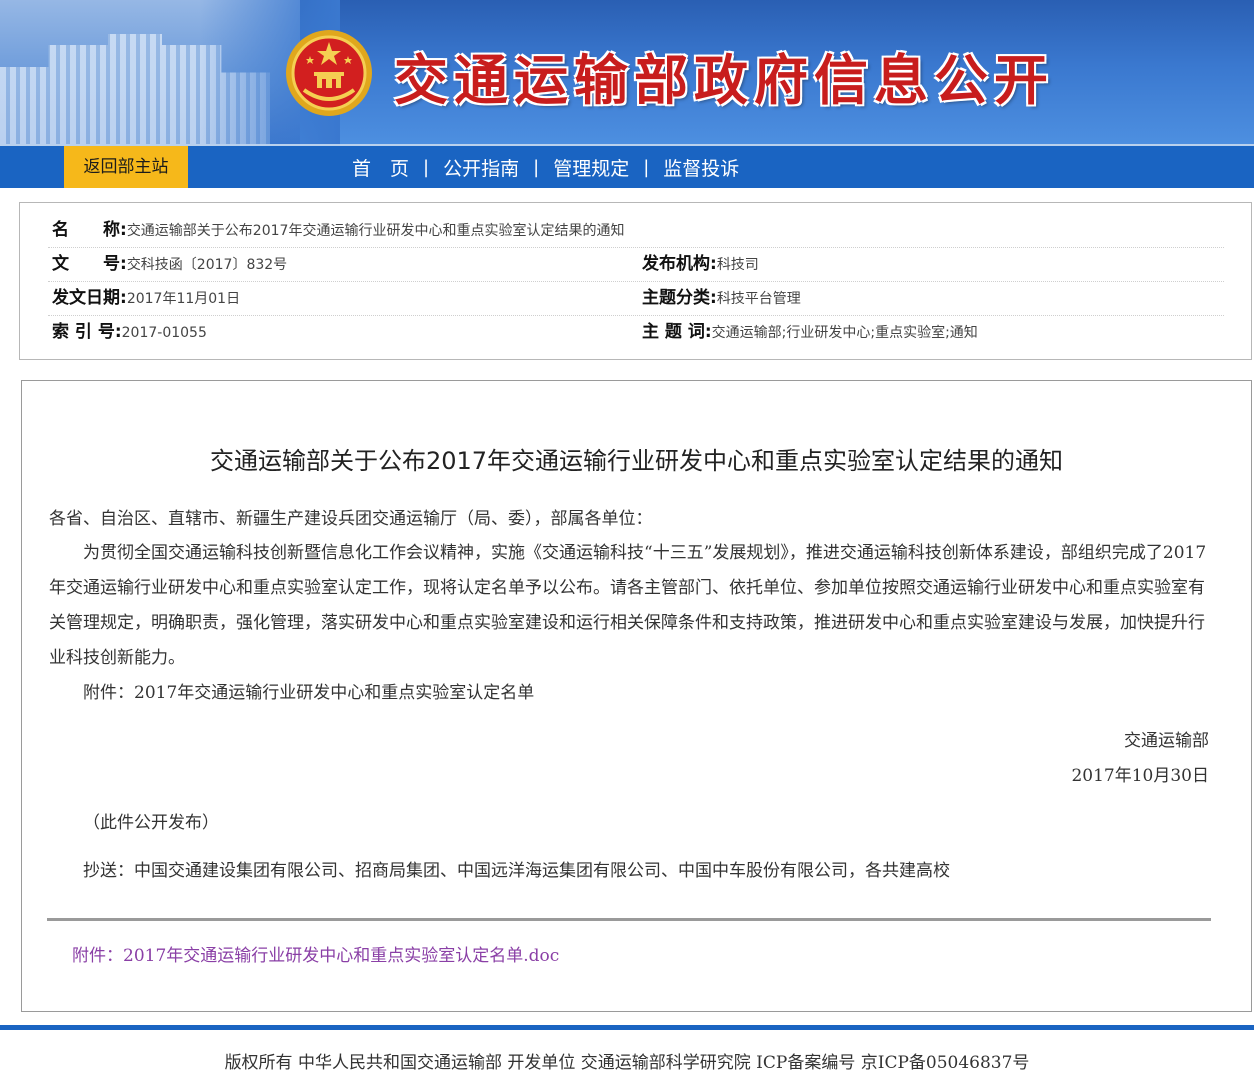 The width and height of the screenshot is (1254, 1073). What do you see at coordinates (724, 80) in the screenshot?
I see `site-title: 交通运输部政府信息公开` at bounding box center [724, 80].